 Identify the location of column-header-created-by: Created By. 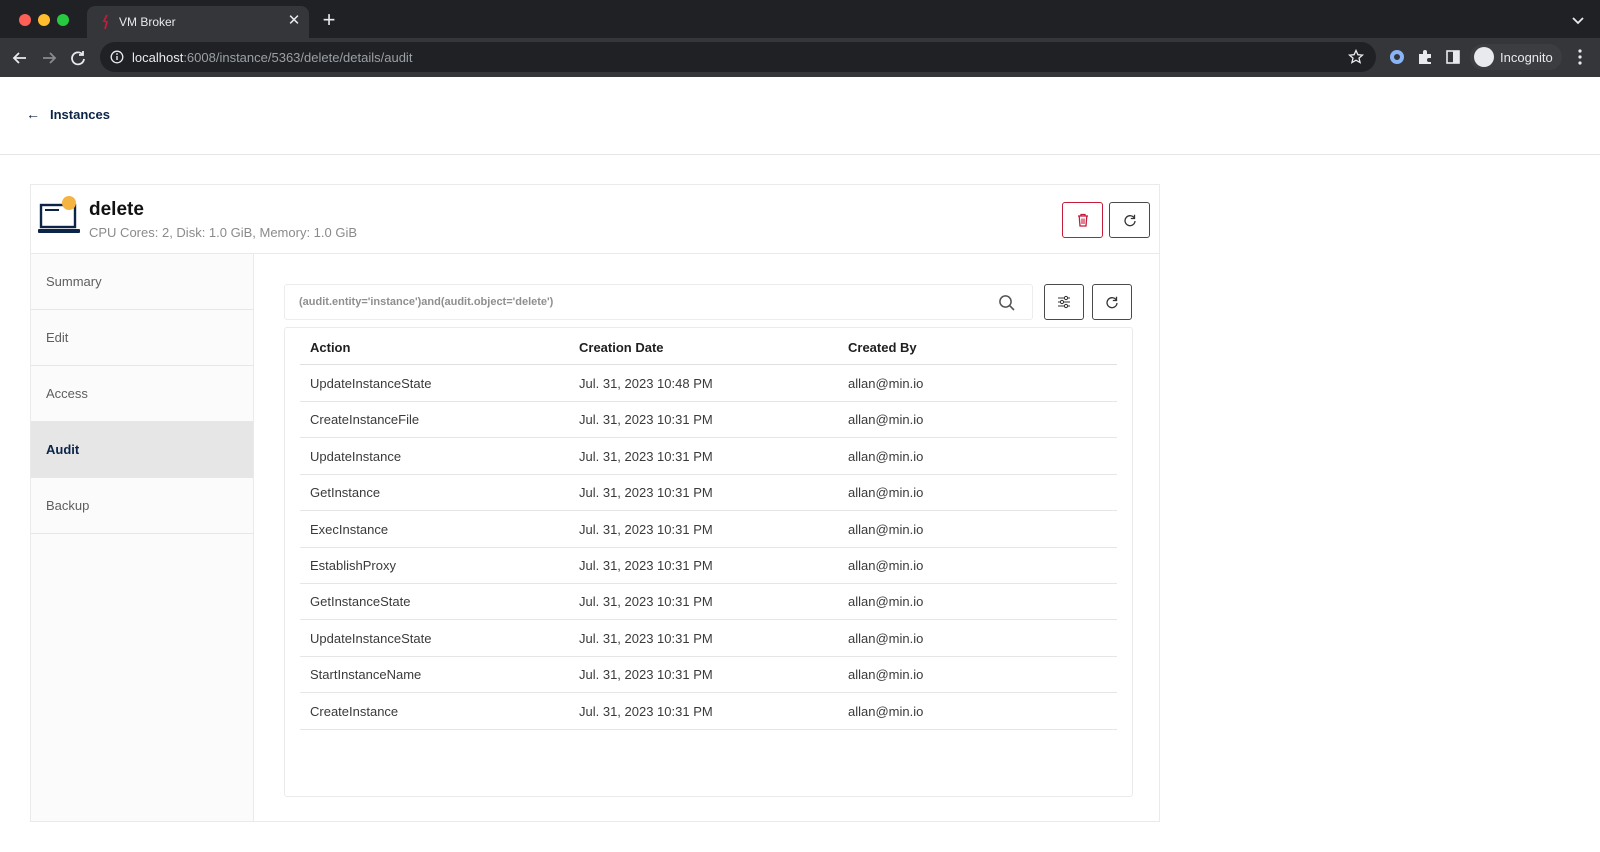
(882, 347).